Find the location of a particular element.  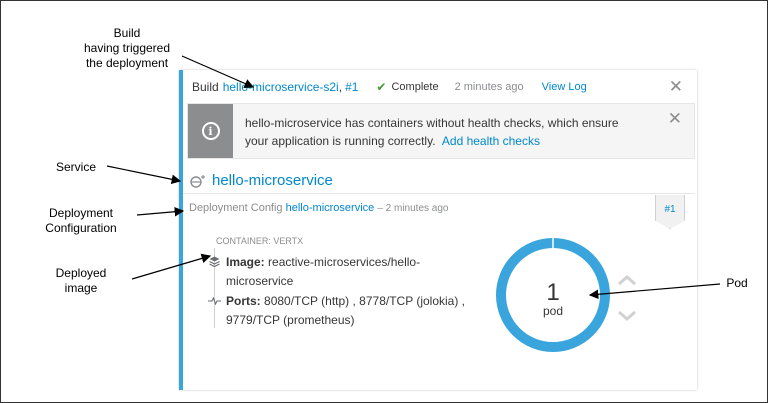

arrow-image is located at coordinates (171, 266).